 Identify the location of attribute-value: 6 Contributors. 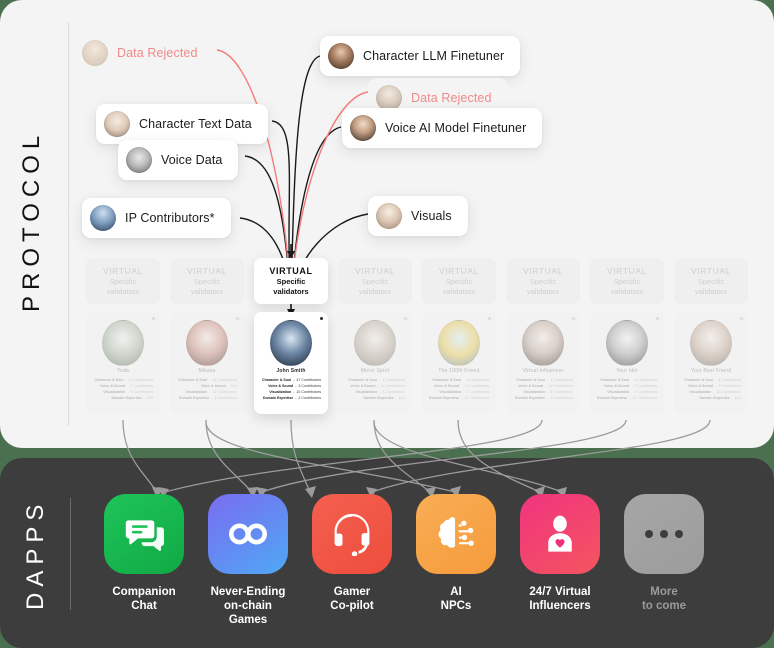
(645, 380).